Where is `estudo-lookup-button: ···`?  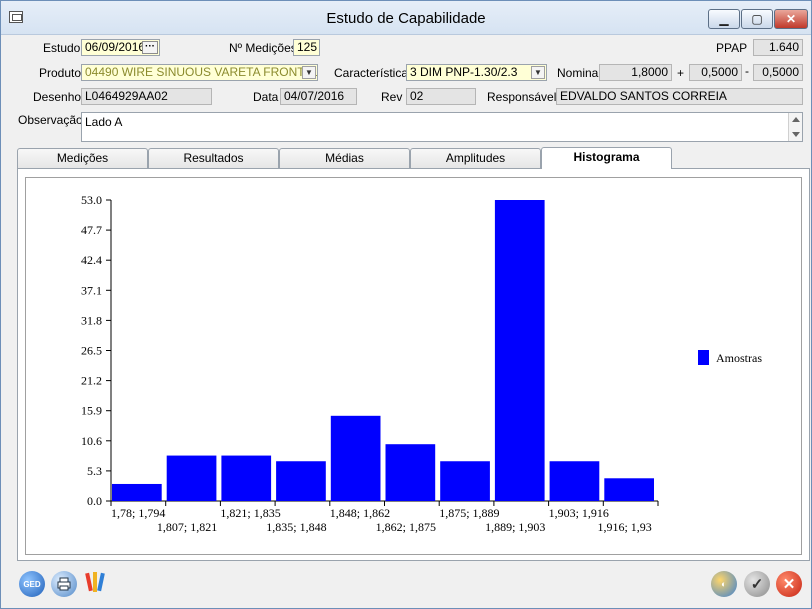 estudo-lookup-button: ··· is located at coordinates (150, 47).